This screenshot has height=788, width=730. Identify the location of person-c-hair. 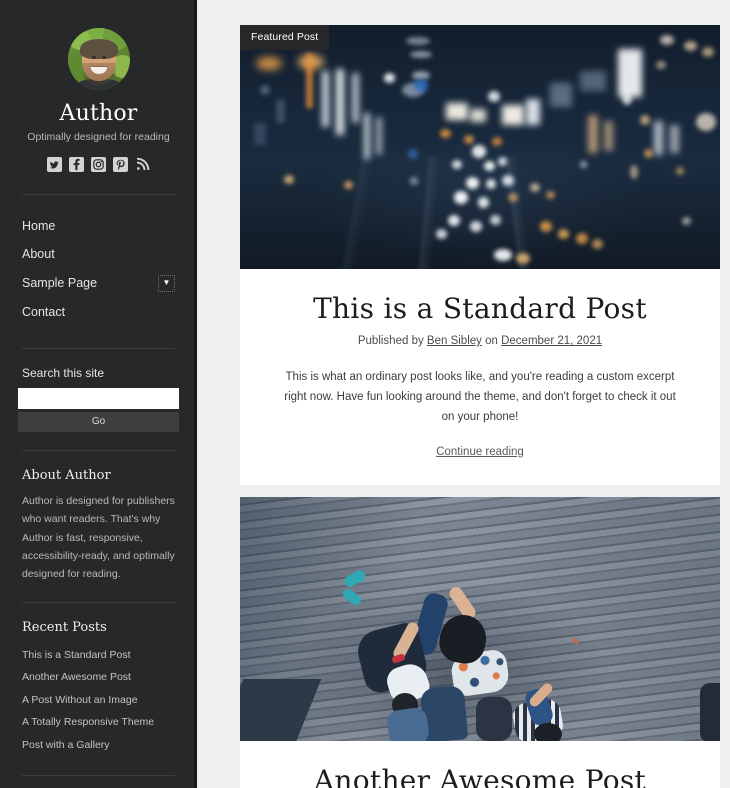
(548, 731).